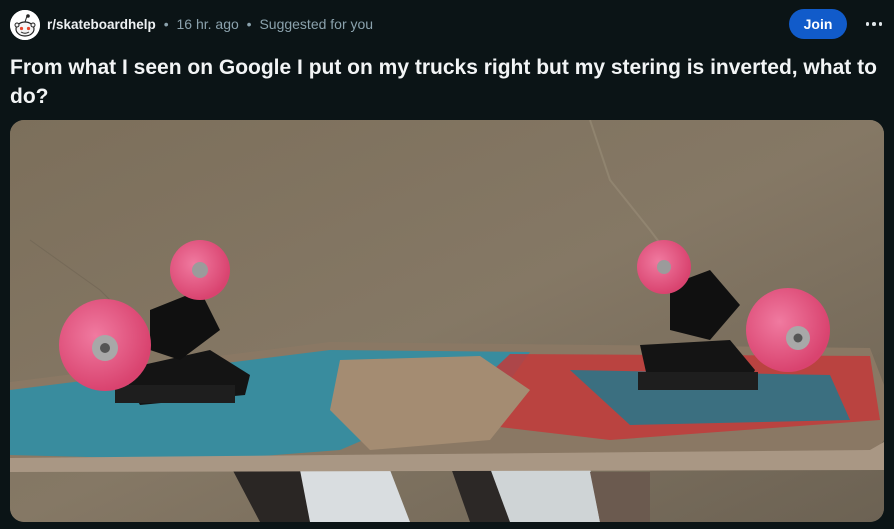 This screenshot has height=529, width=894. I want to click on reddit-snoo-icon, so click(25, 25).